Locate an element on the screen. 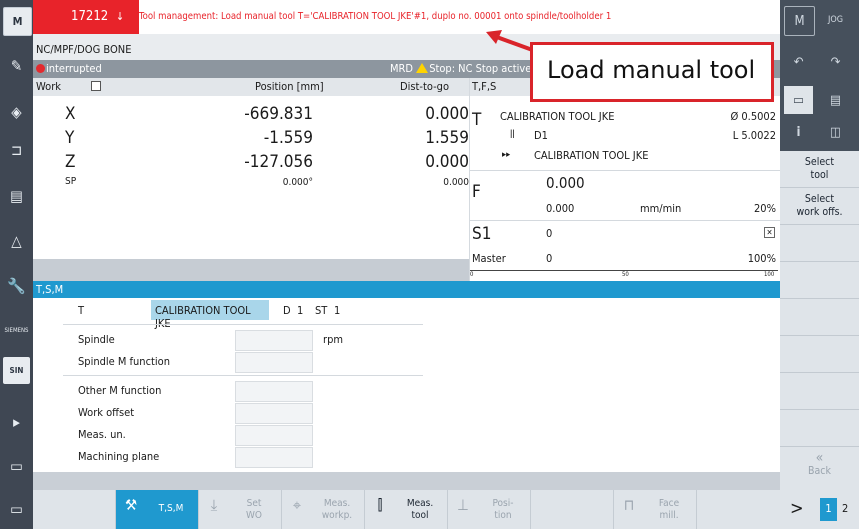 The width and height of the screenshot is (859, 529). spindle-m-function-input is located at coordinates (274, 362).